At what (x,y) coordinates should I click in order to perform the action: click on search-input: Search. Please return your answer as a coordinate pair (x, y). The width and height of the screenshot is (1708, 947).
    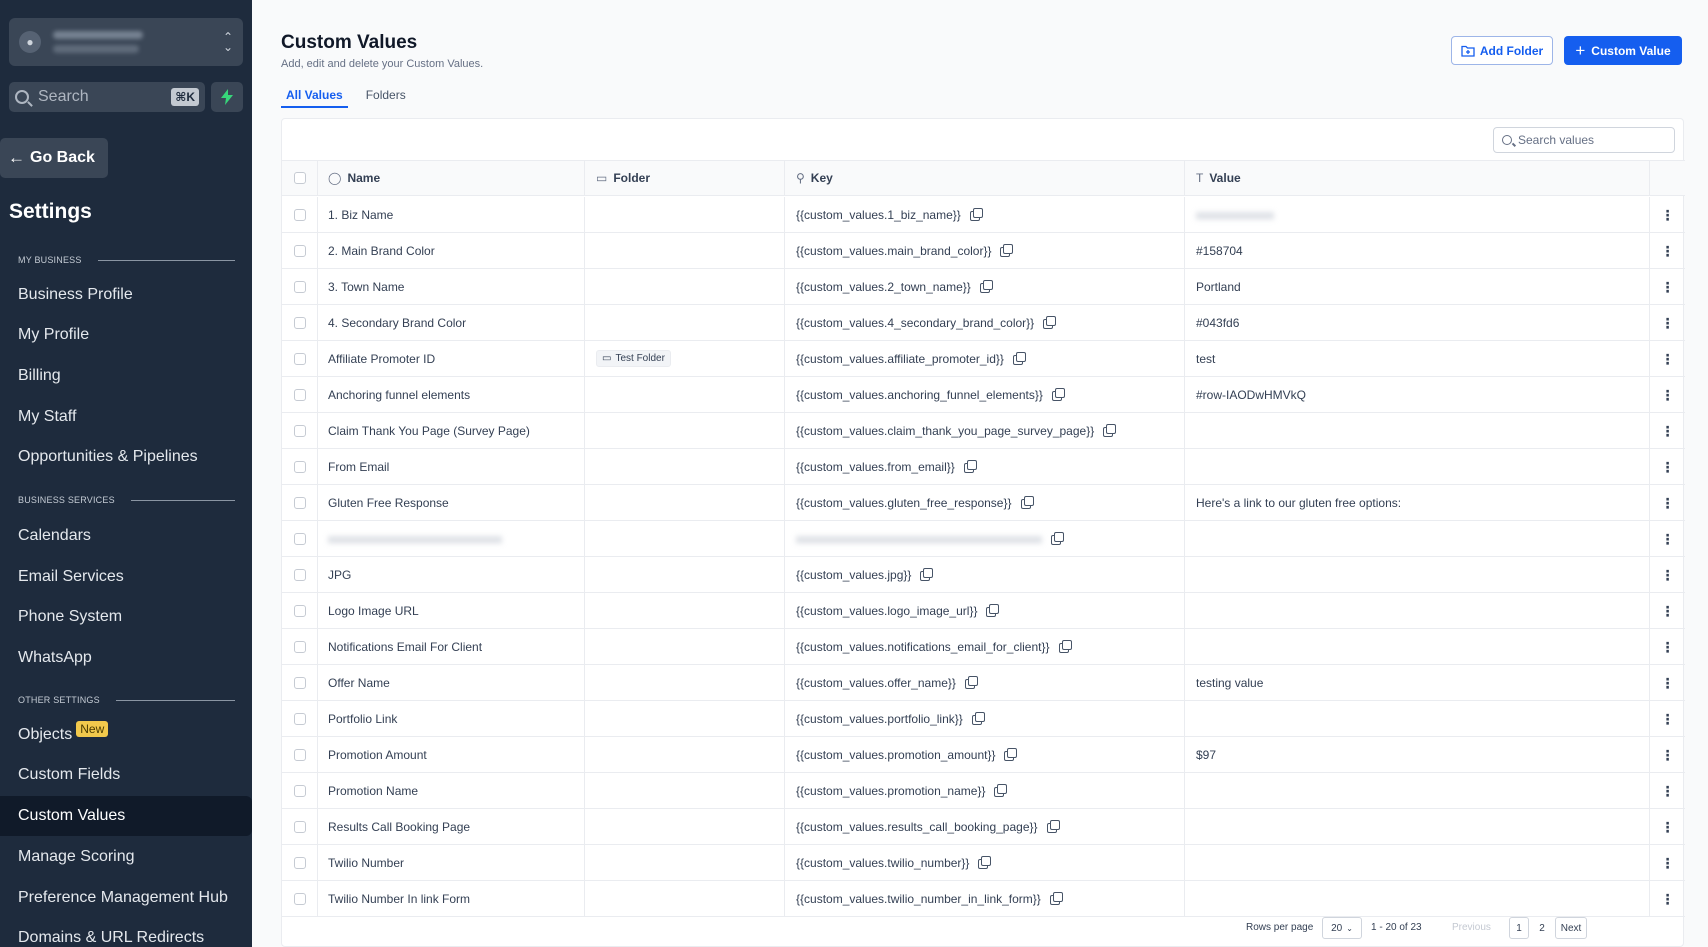
    Looking at the image, I should click on (104, 97).